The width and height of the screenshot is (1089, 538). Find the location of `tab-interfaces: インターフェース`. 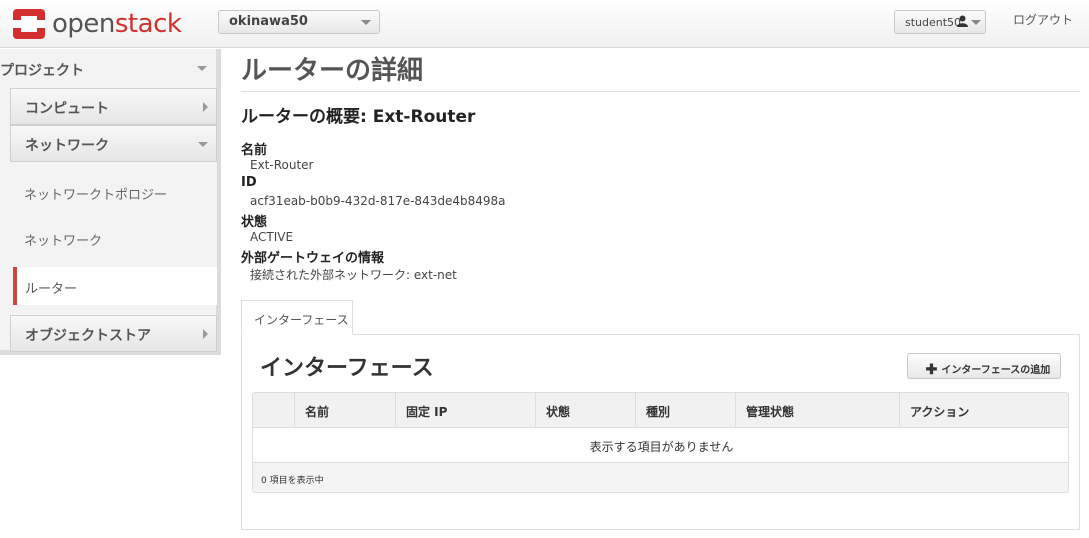

tab-interfaces: インターフェース is located at coordinates (297, 317).